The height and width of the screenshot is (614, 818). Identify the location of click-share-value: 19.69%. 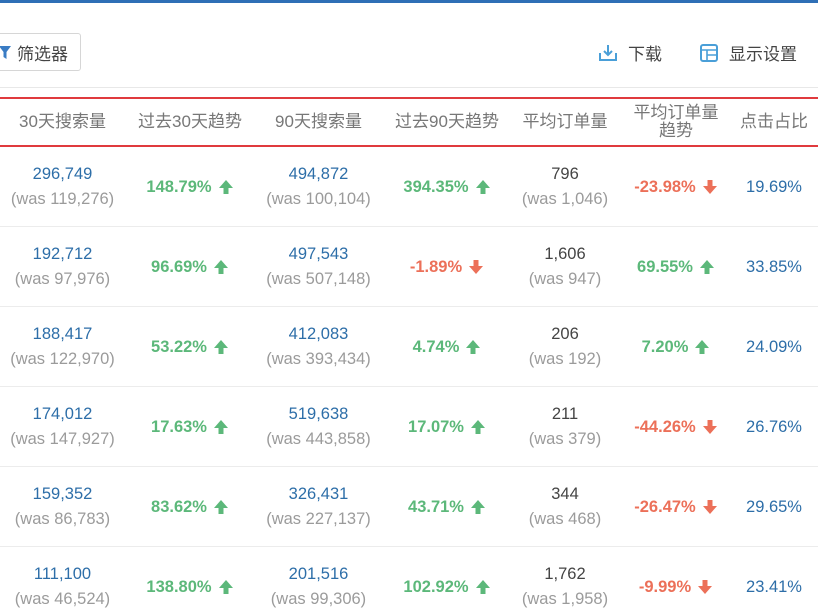
(774, 186).